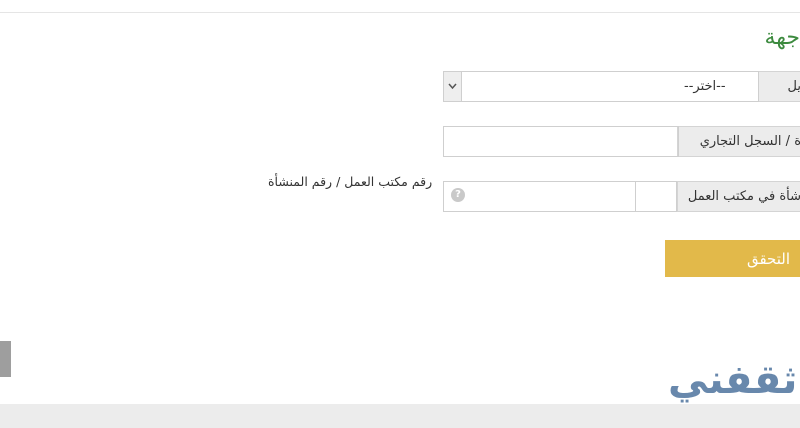 The width and height of the screenshot is (800, 428). Describe the element at coordinates (655, 196) in the screenshot. I see `labor-office-number-input` at that location.